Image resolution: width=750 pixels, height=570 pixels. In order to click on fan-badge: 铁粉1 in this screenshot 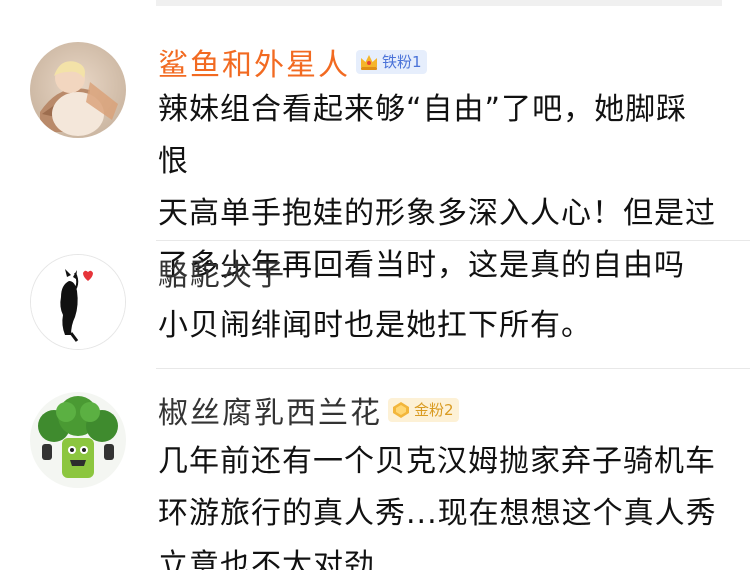, I will do `click(391, 62)`.